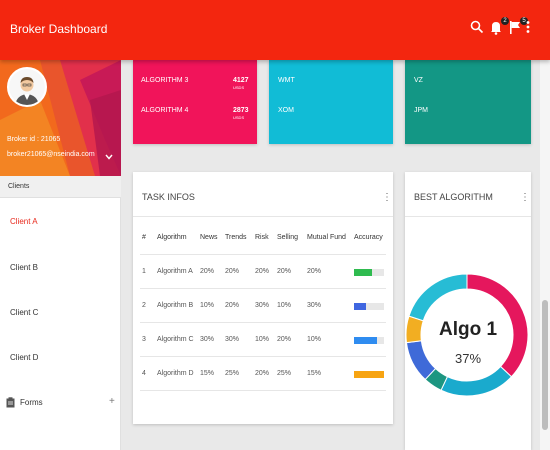 Image resolution: width=550 pixels, height=450 pixels. What do you see at coordinates (275, 30) in the screenshot?
I see `app-header: Broker Dashboard 2 5` at bounding box center [275, 30].